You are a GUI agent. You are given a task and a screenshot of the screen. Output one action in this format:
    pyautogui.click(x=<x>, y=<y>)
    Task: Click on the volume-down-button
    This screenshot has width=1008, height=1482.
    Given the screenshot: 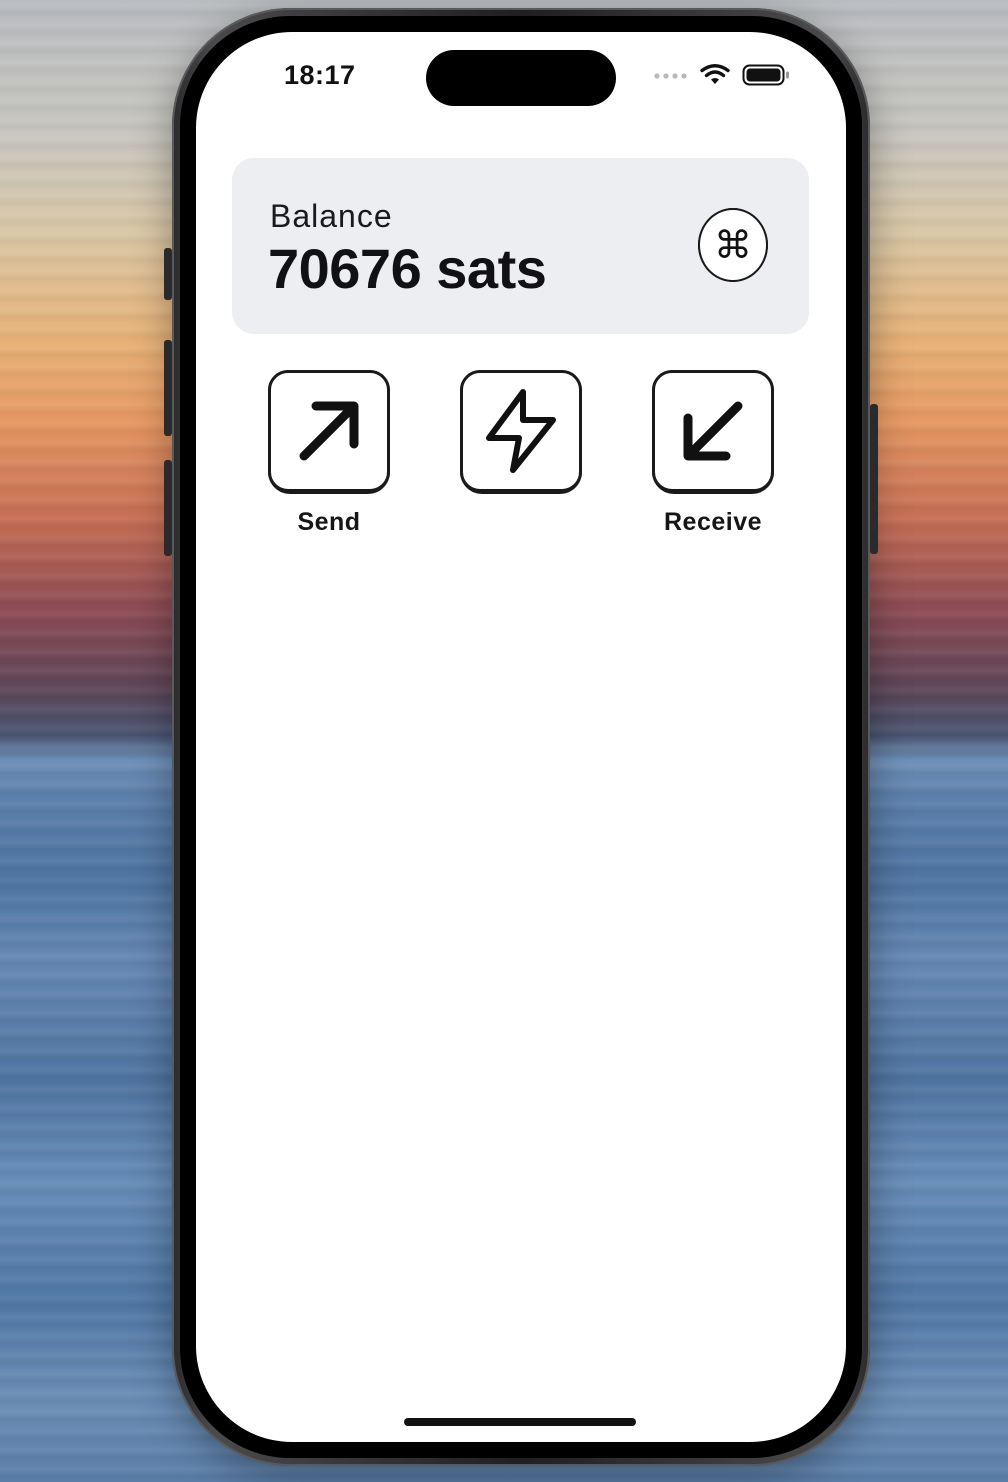 What is the action you would take?
    pyautogui.click(x=168, y=508)
    